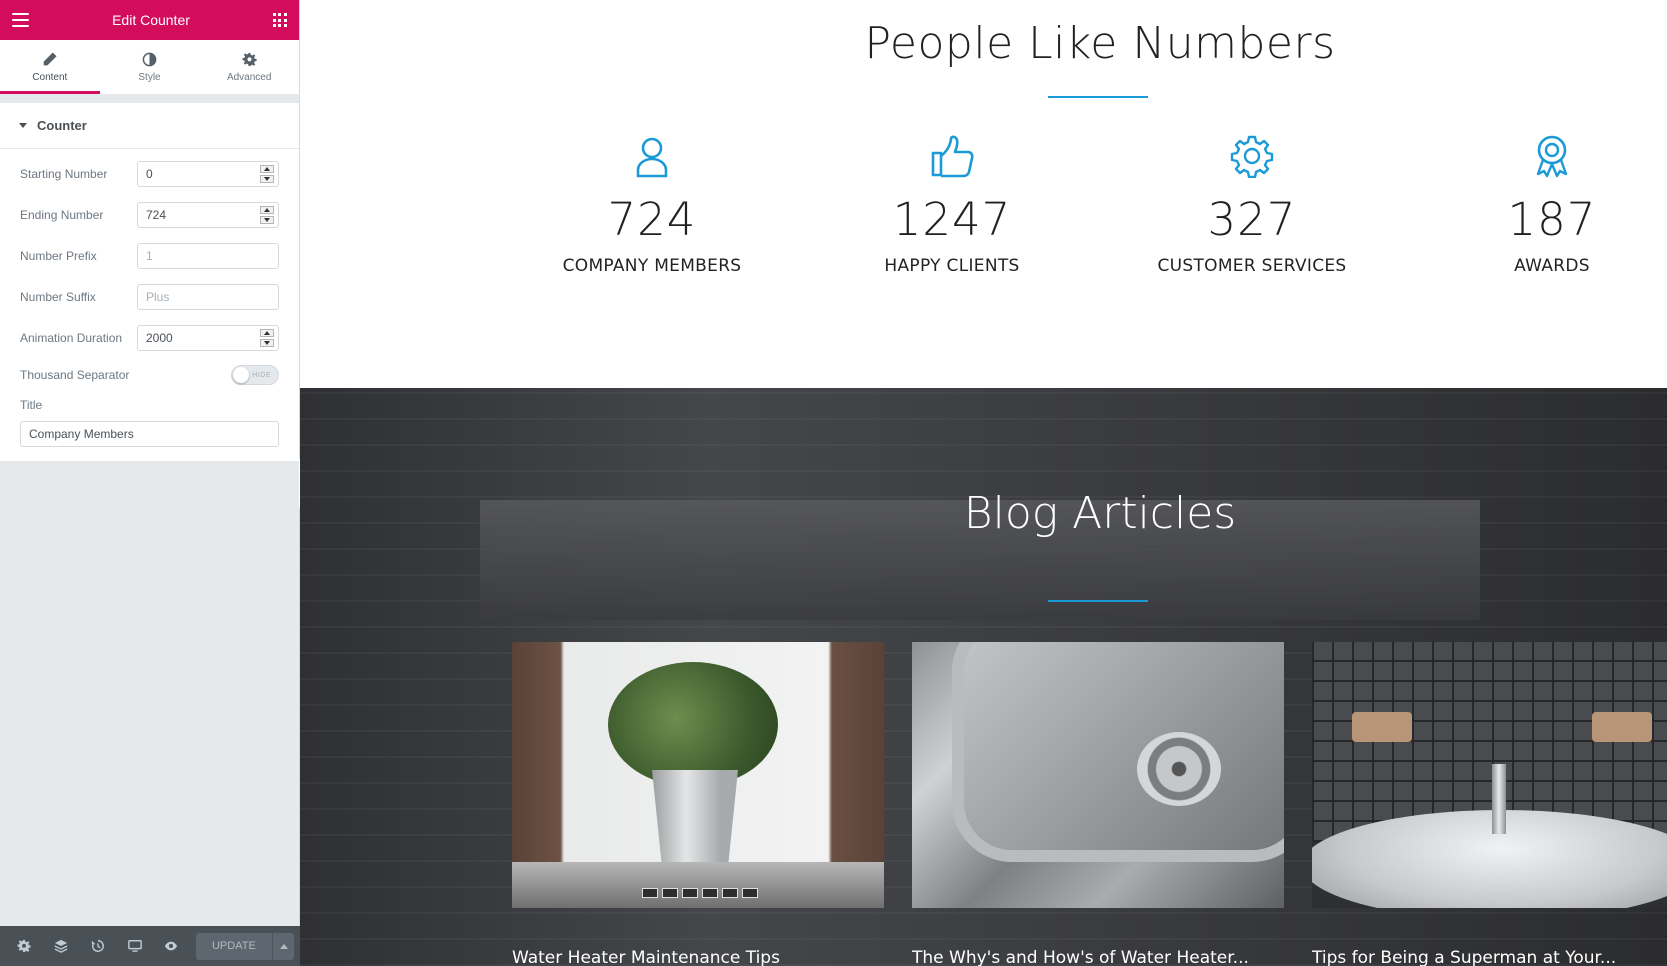 The width and height of the screenshot is (1667, 966). Describe the element at coordinates (50, 67) in the screenshot. I see `tab-content: Content` at that location.